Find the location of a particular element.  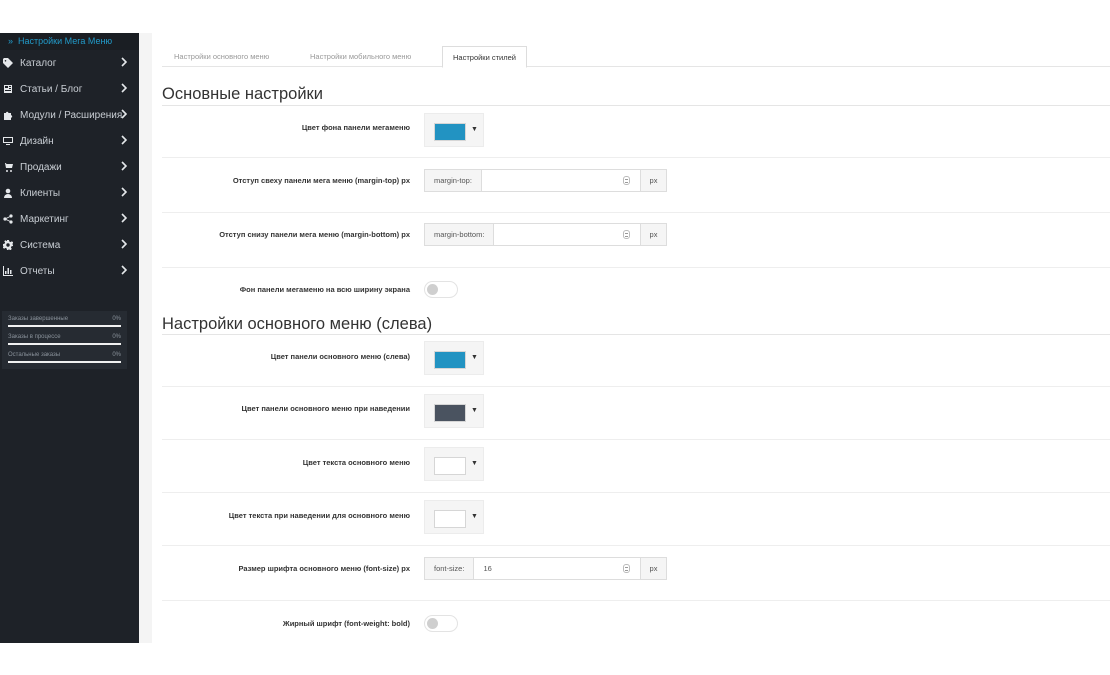

full-width-toggle is located at coordinates (441, 289).